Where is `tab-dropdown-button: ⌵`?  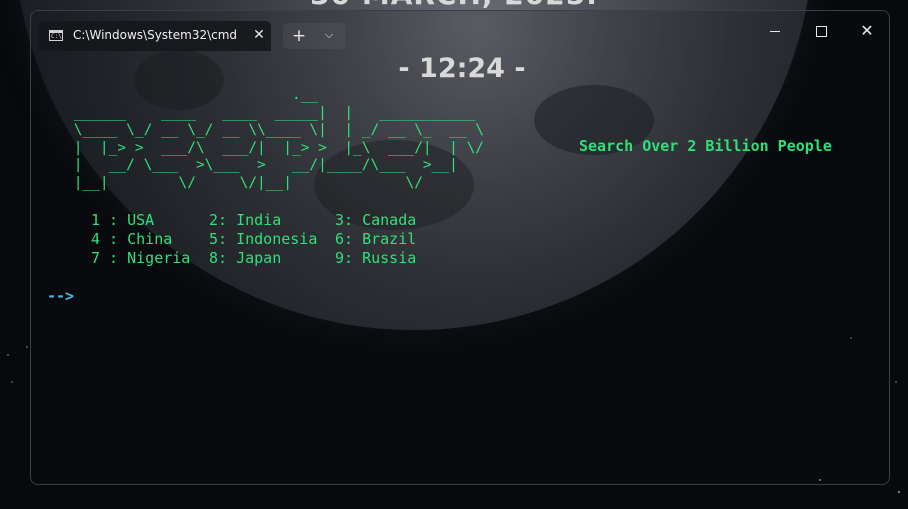 tab-dropdown-button: ⌵ is located at coordinates (329, 36).